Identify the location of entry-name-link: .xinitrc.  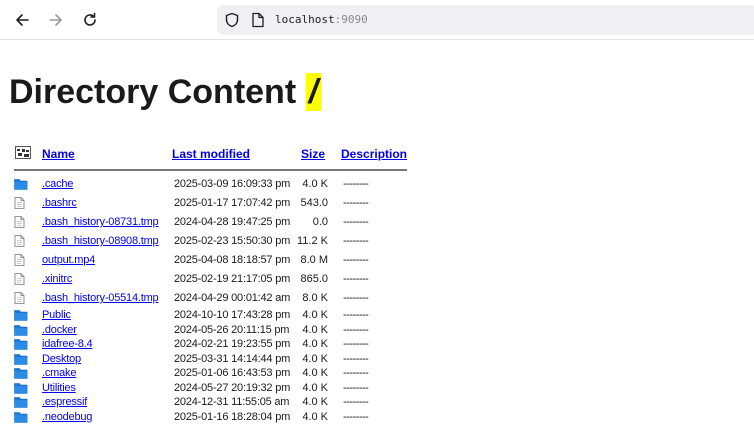
(57, 279).